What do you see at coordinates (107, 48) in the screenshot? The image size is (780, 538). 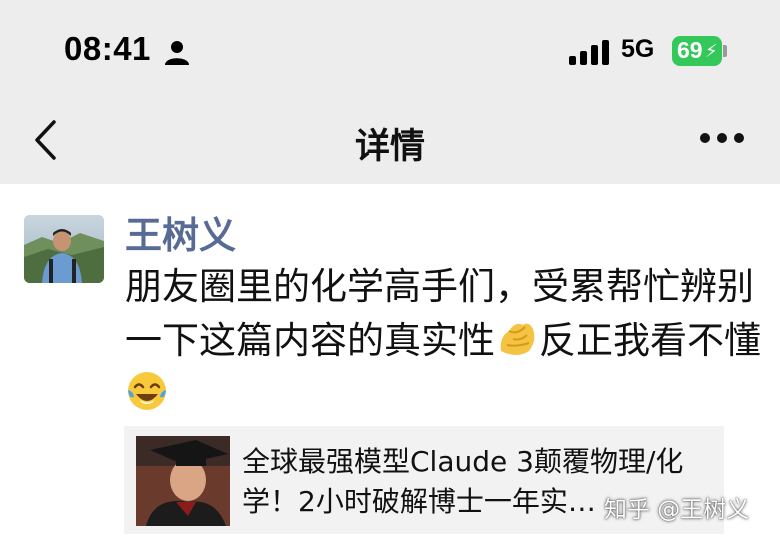 I see `status-time: 08:41` at bounding box center [107, 48].